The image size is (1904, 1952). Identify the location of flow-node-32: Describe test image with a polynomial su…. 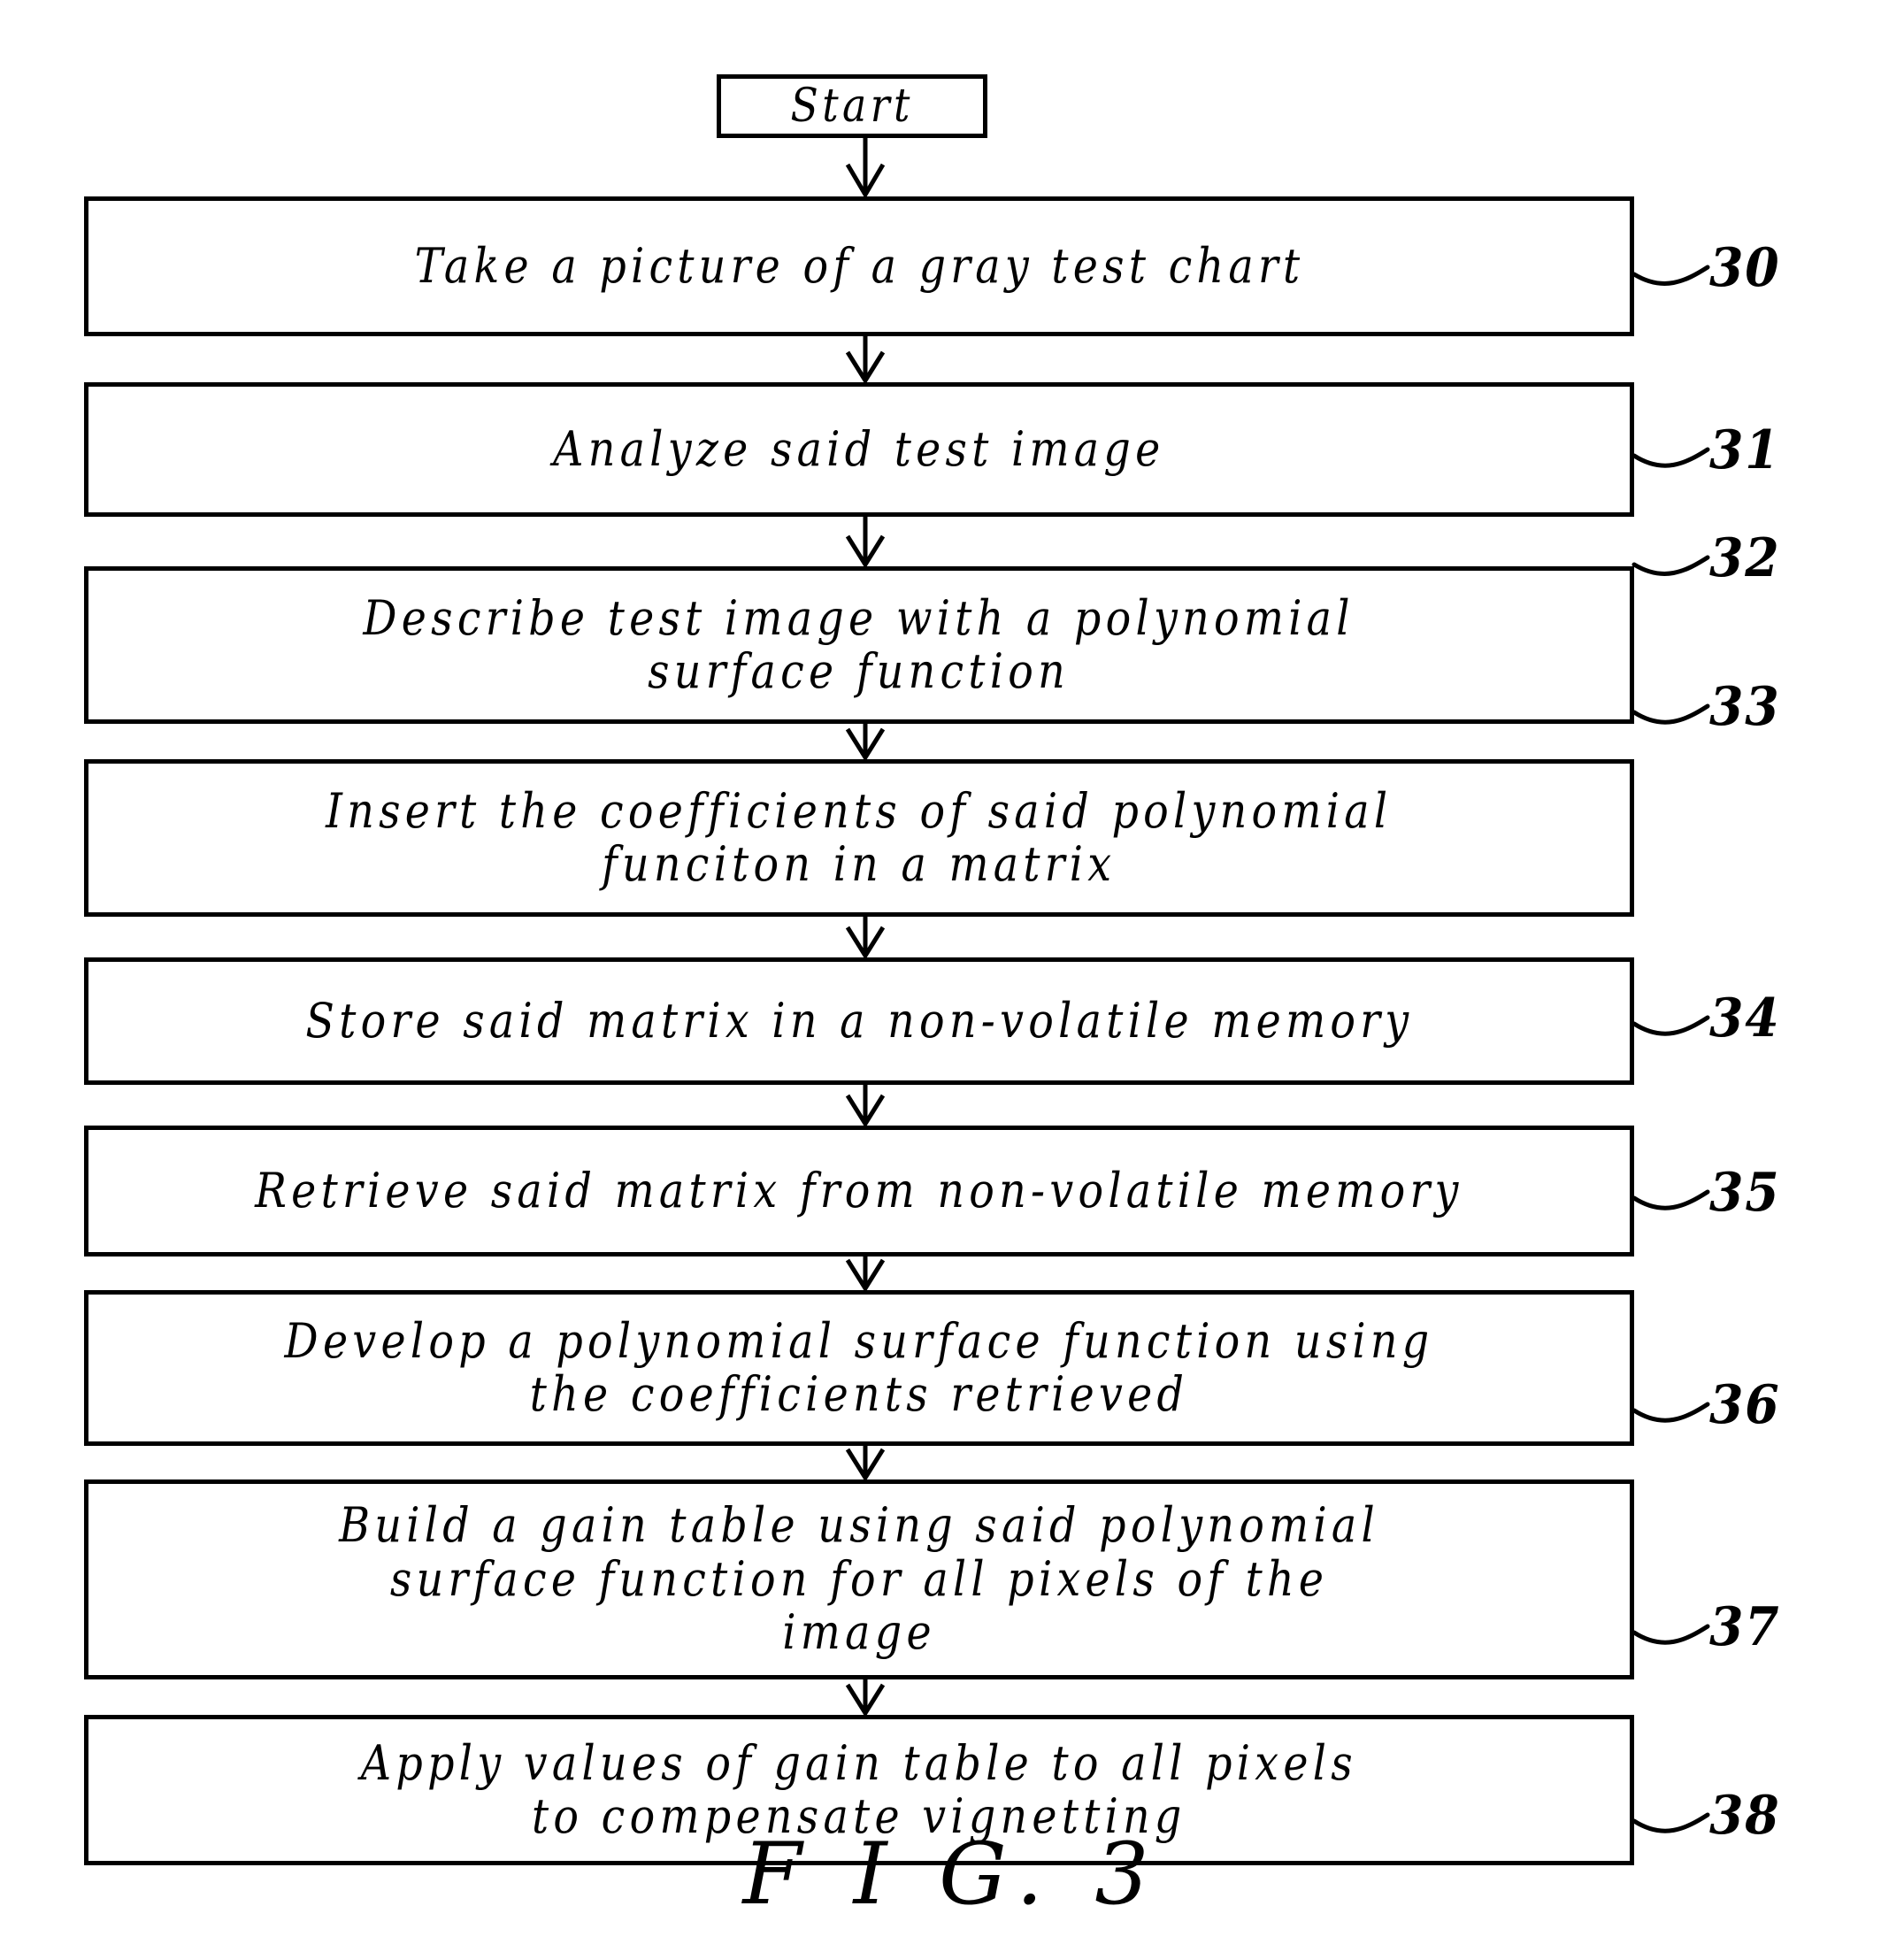
(859, 645).